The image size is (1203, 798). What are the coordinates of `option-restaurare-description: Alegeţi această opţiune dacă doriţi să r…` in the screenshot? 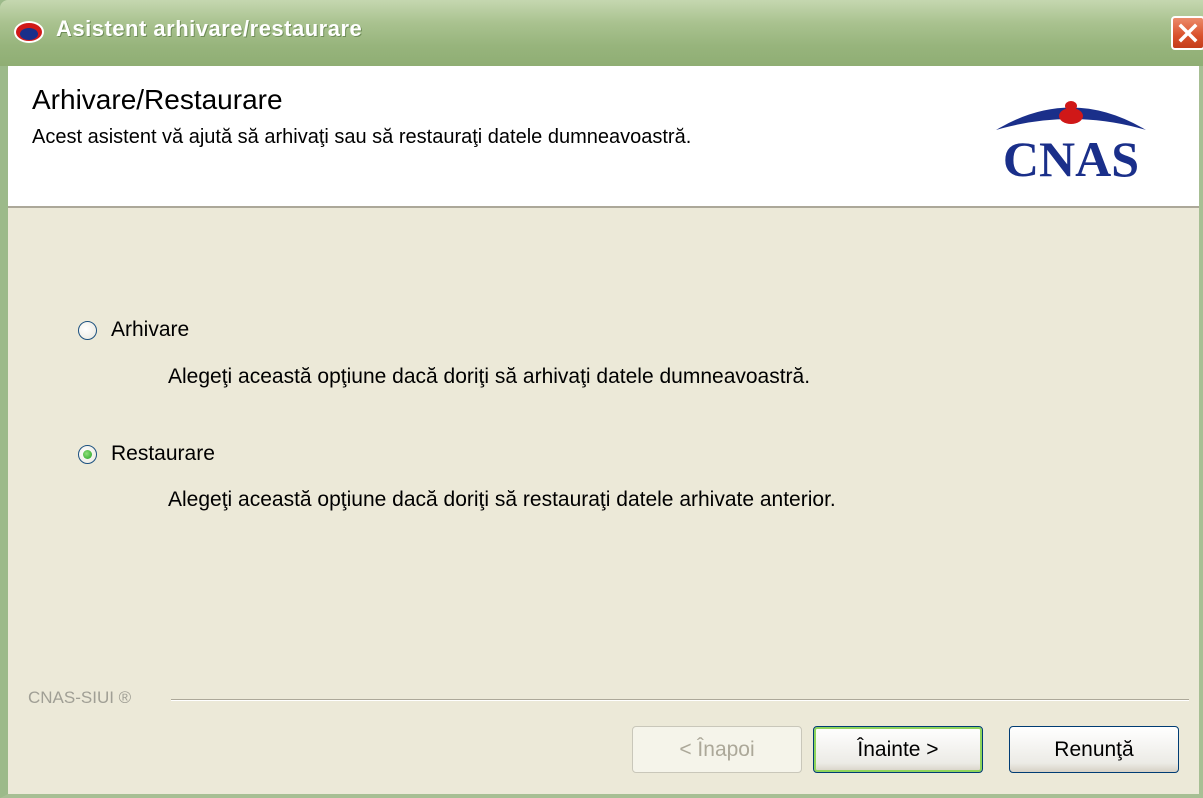 It's located at (502, 499).